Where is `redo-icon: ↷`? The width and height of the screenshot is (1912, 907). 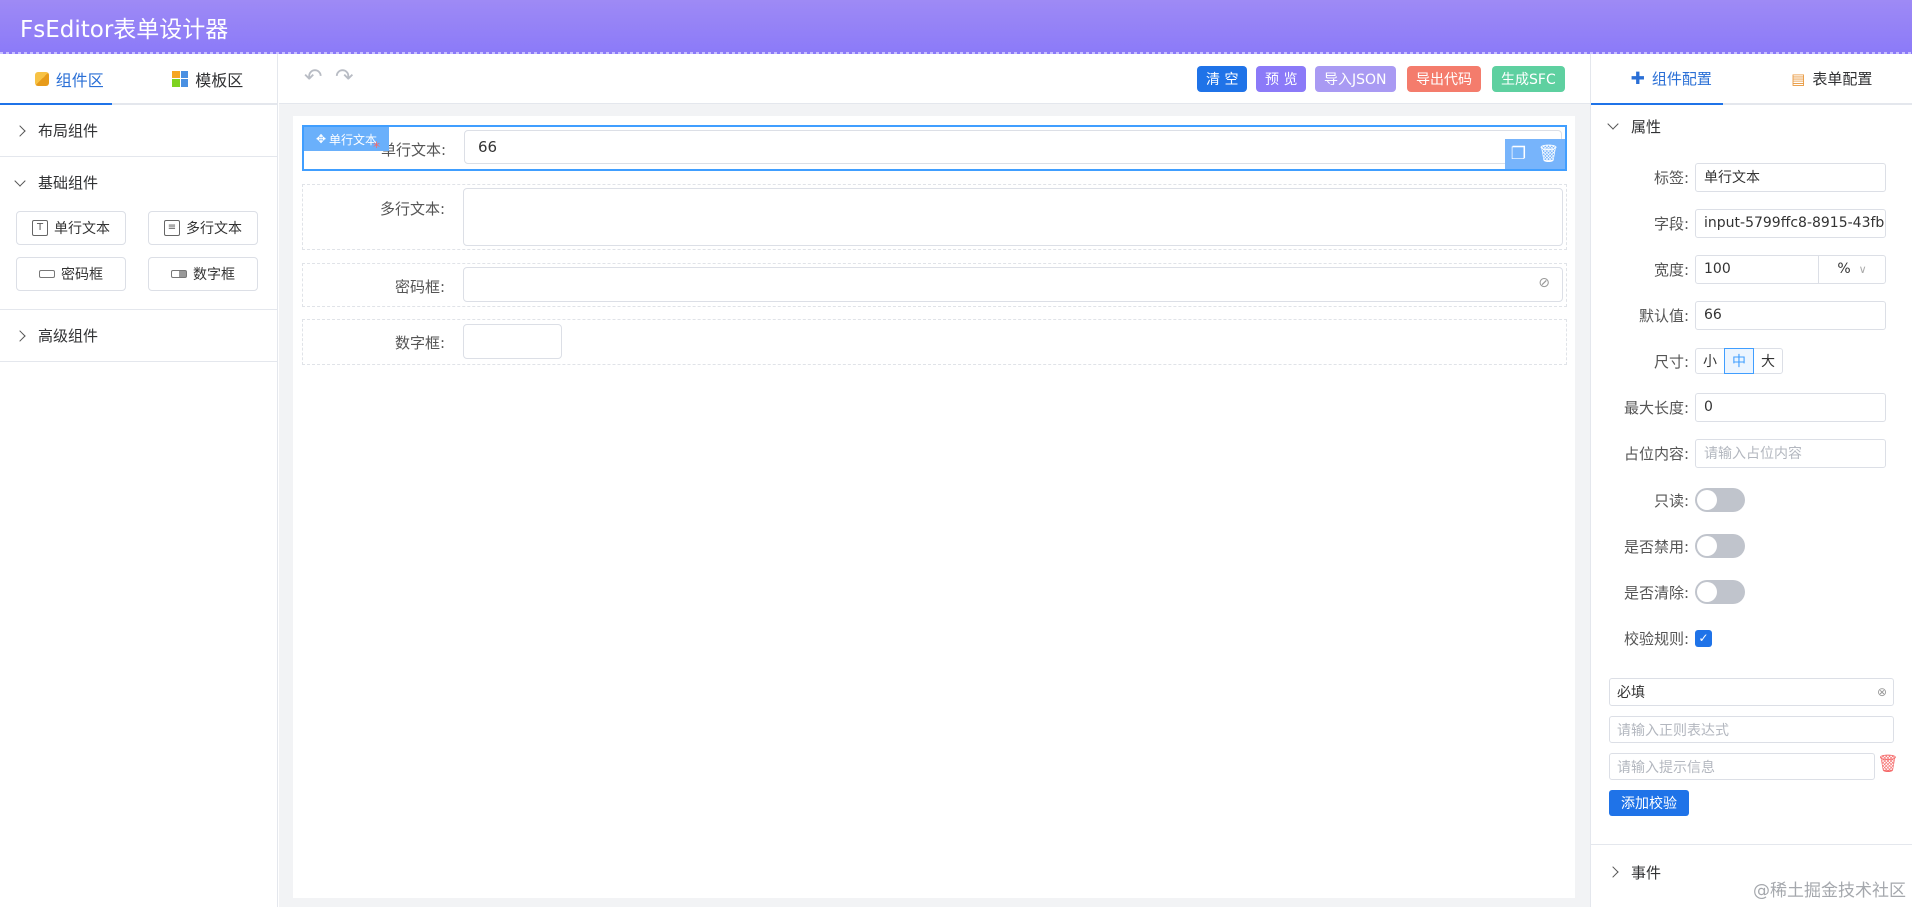
redo-icon: ↷ is located at coordinates (344, 77).